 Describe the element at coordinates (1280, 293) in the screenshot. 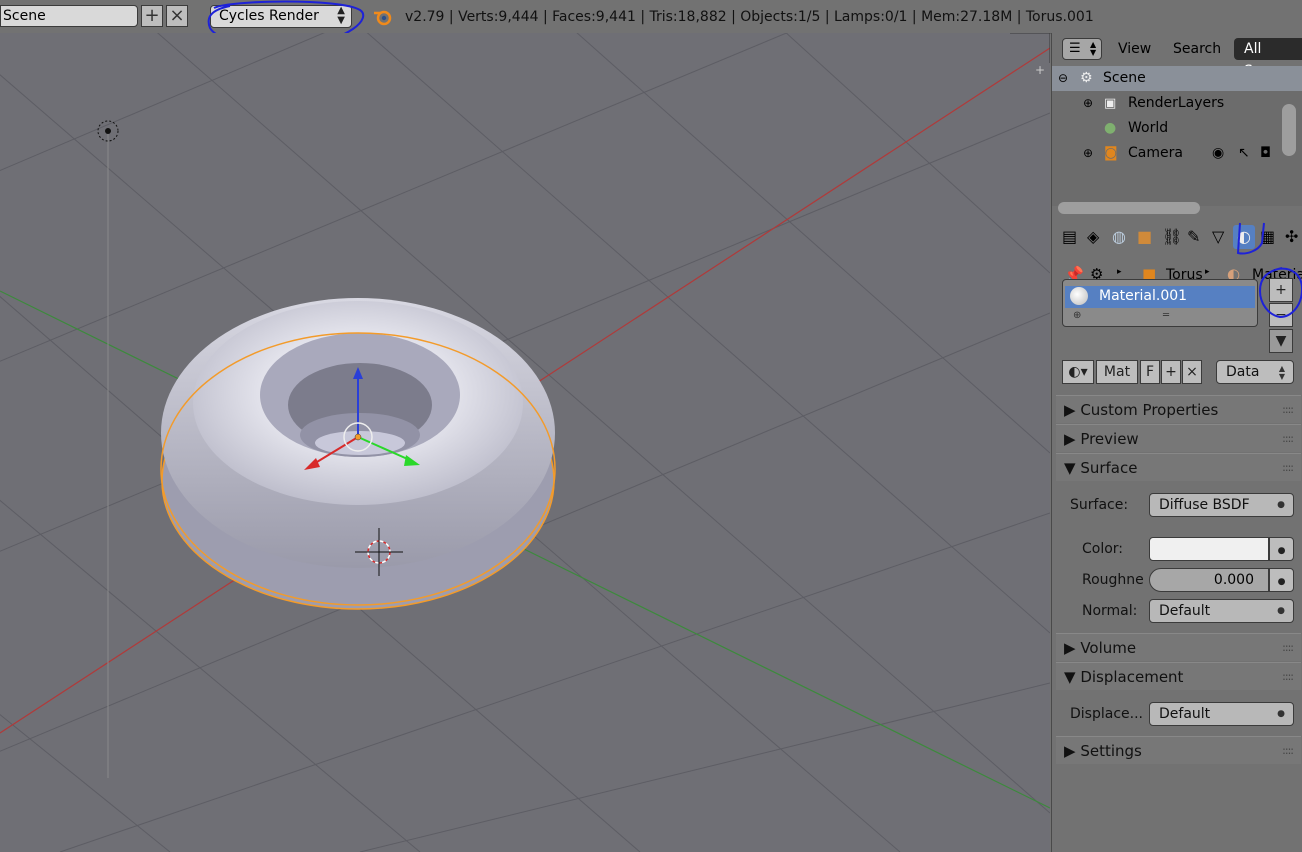

I see `annotation-circle-add-slot` at that location.